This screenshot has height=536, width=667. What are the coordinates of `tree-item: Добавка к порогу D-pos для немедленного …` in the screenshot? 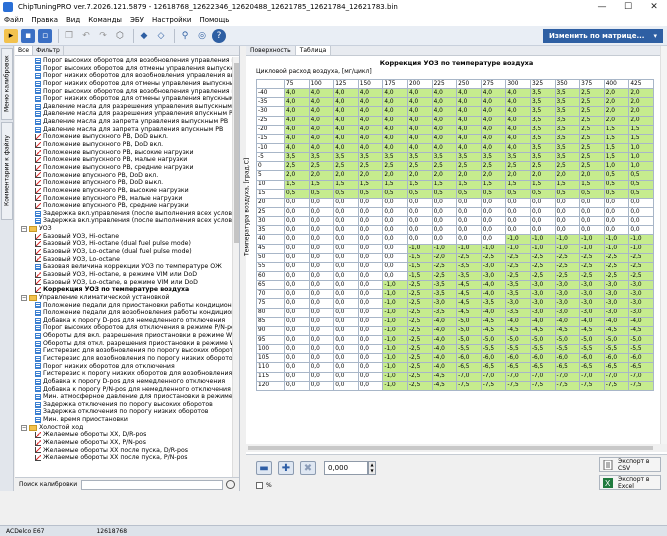 It's located at (124, 382).